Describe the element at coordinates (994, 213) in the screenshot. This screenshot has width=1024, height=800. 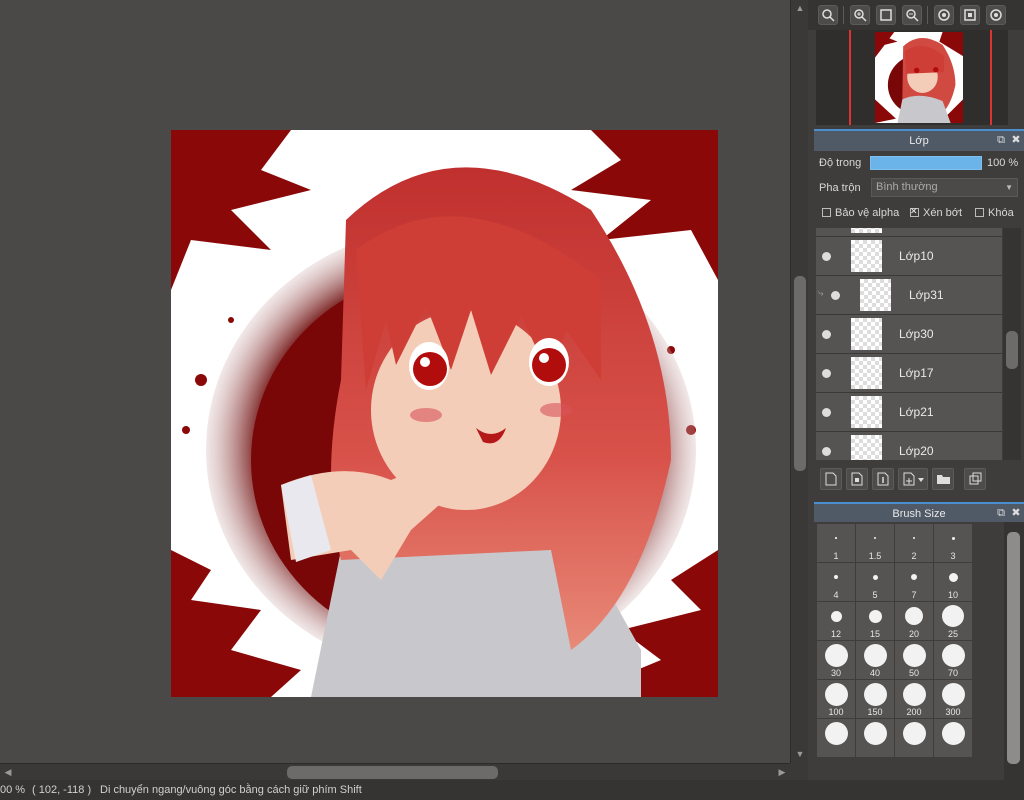
I see `lock-checkbox: Khóa` at that location.